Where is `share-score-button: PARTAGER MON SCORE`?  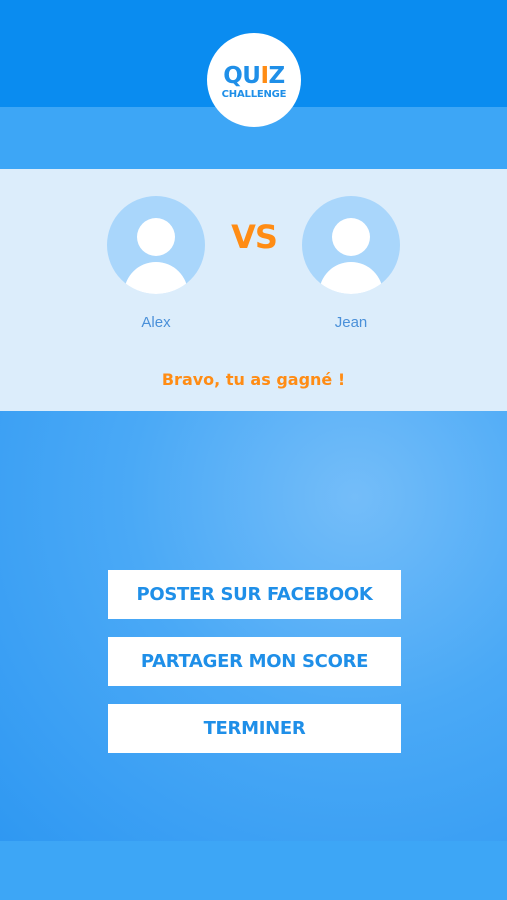
share-score-button: PARTAGER MON SCORE is located at coordinates (254, 661).